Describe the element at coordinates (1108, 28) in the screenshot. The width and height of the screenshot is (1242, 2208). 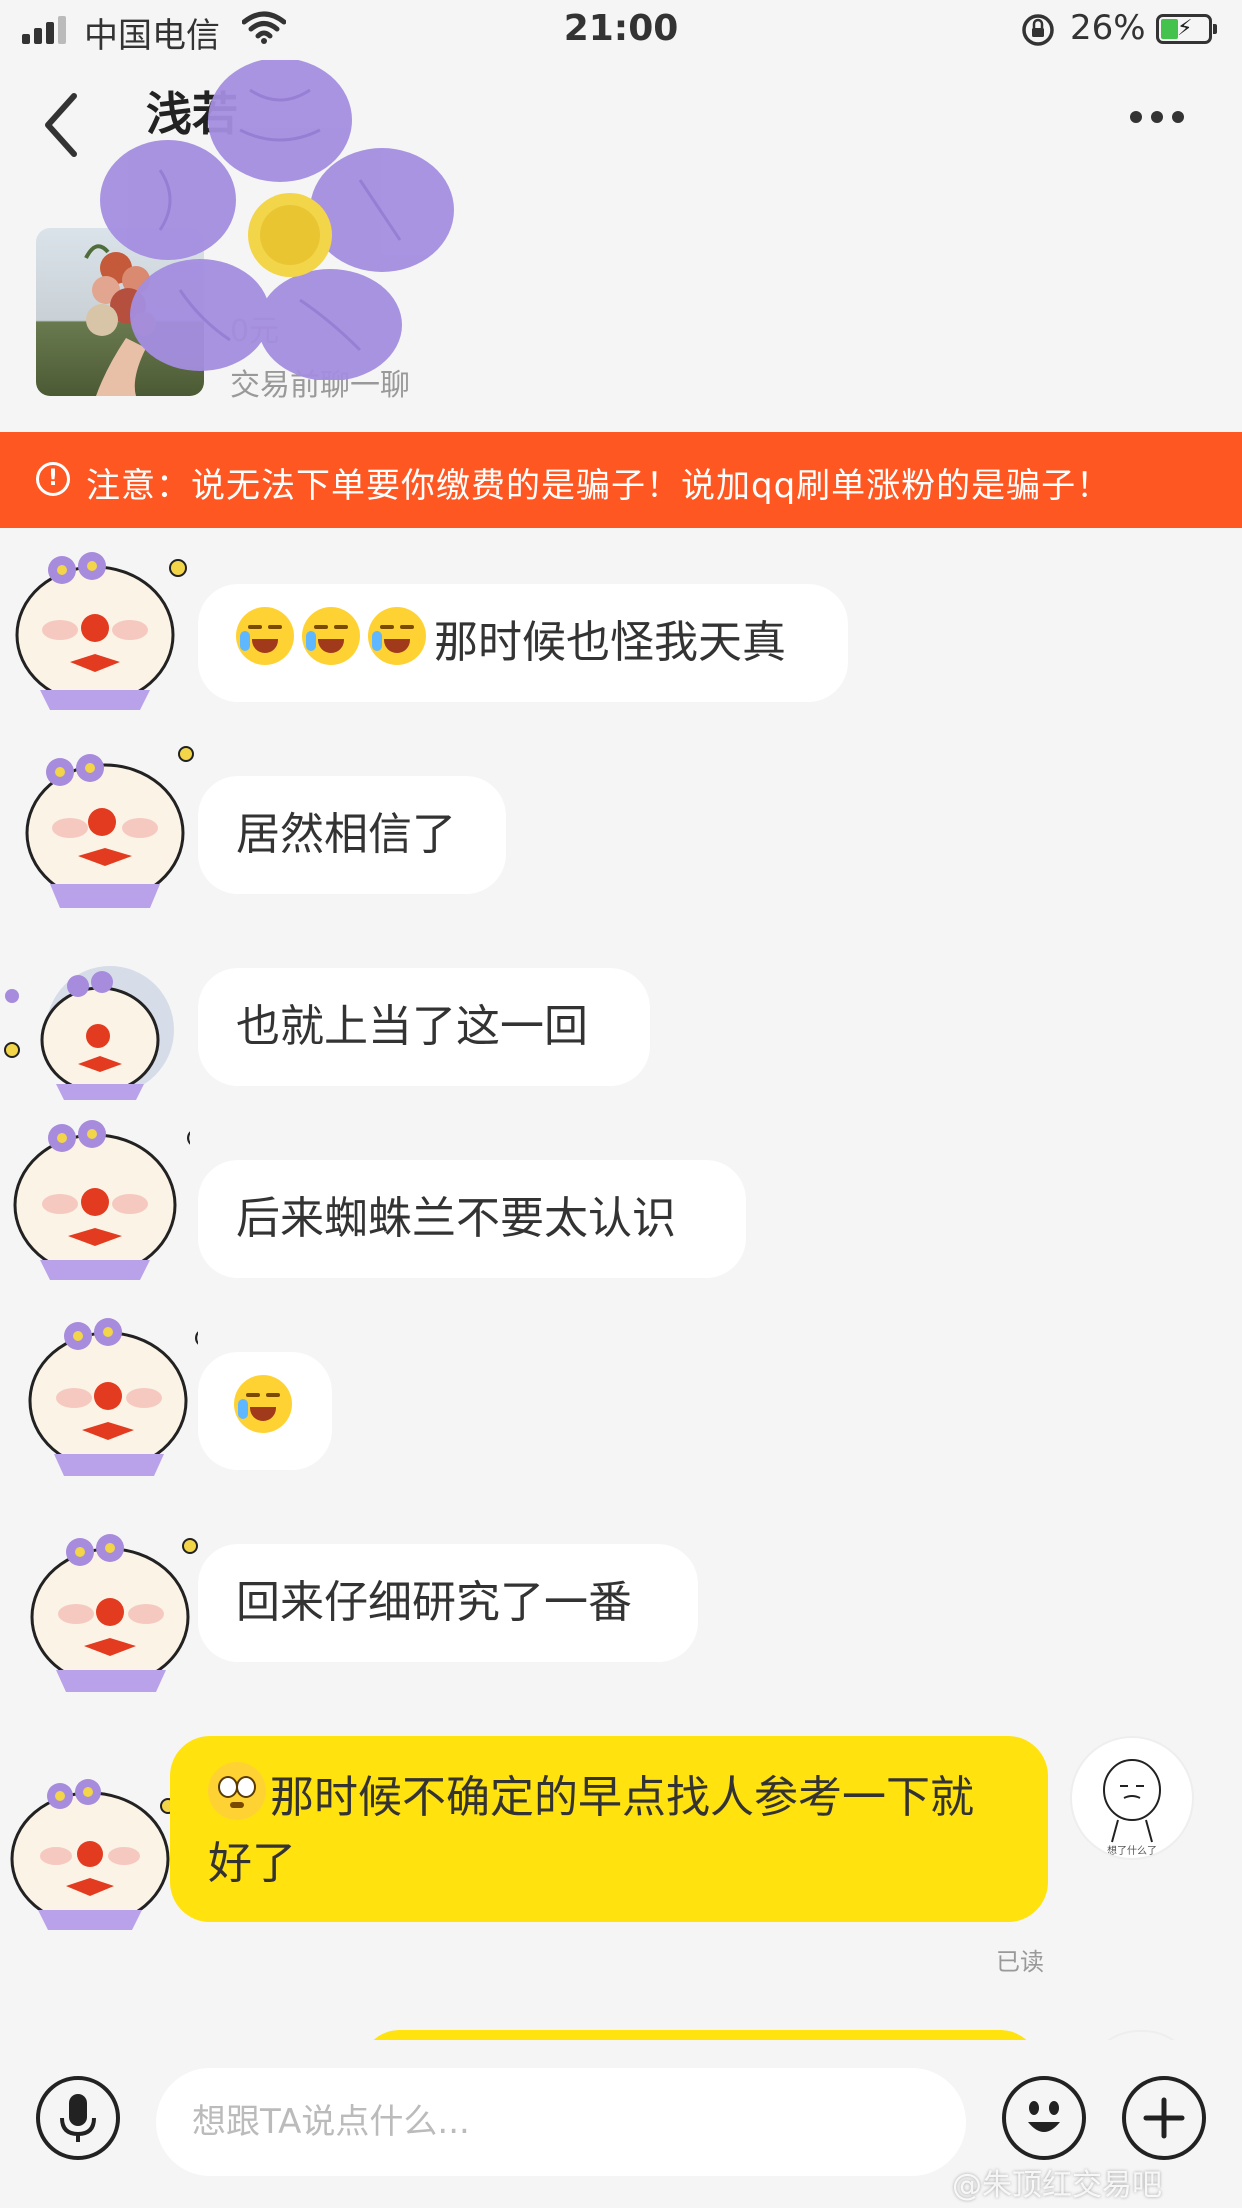
I see `battery-percent: 26%` at that location.